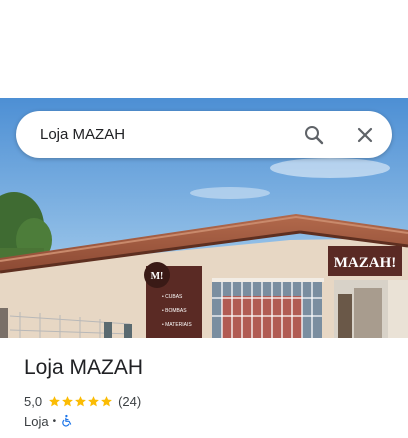 The width and height of the screenshot is (408, 438). I want to click on category-row: Loja •, so click(49, 421).